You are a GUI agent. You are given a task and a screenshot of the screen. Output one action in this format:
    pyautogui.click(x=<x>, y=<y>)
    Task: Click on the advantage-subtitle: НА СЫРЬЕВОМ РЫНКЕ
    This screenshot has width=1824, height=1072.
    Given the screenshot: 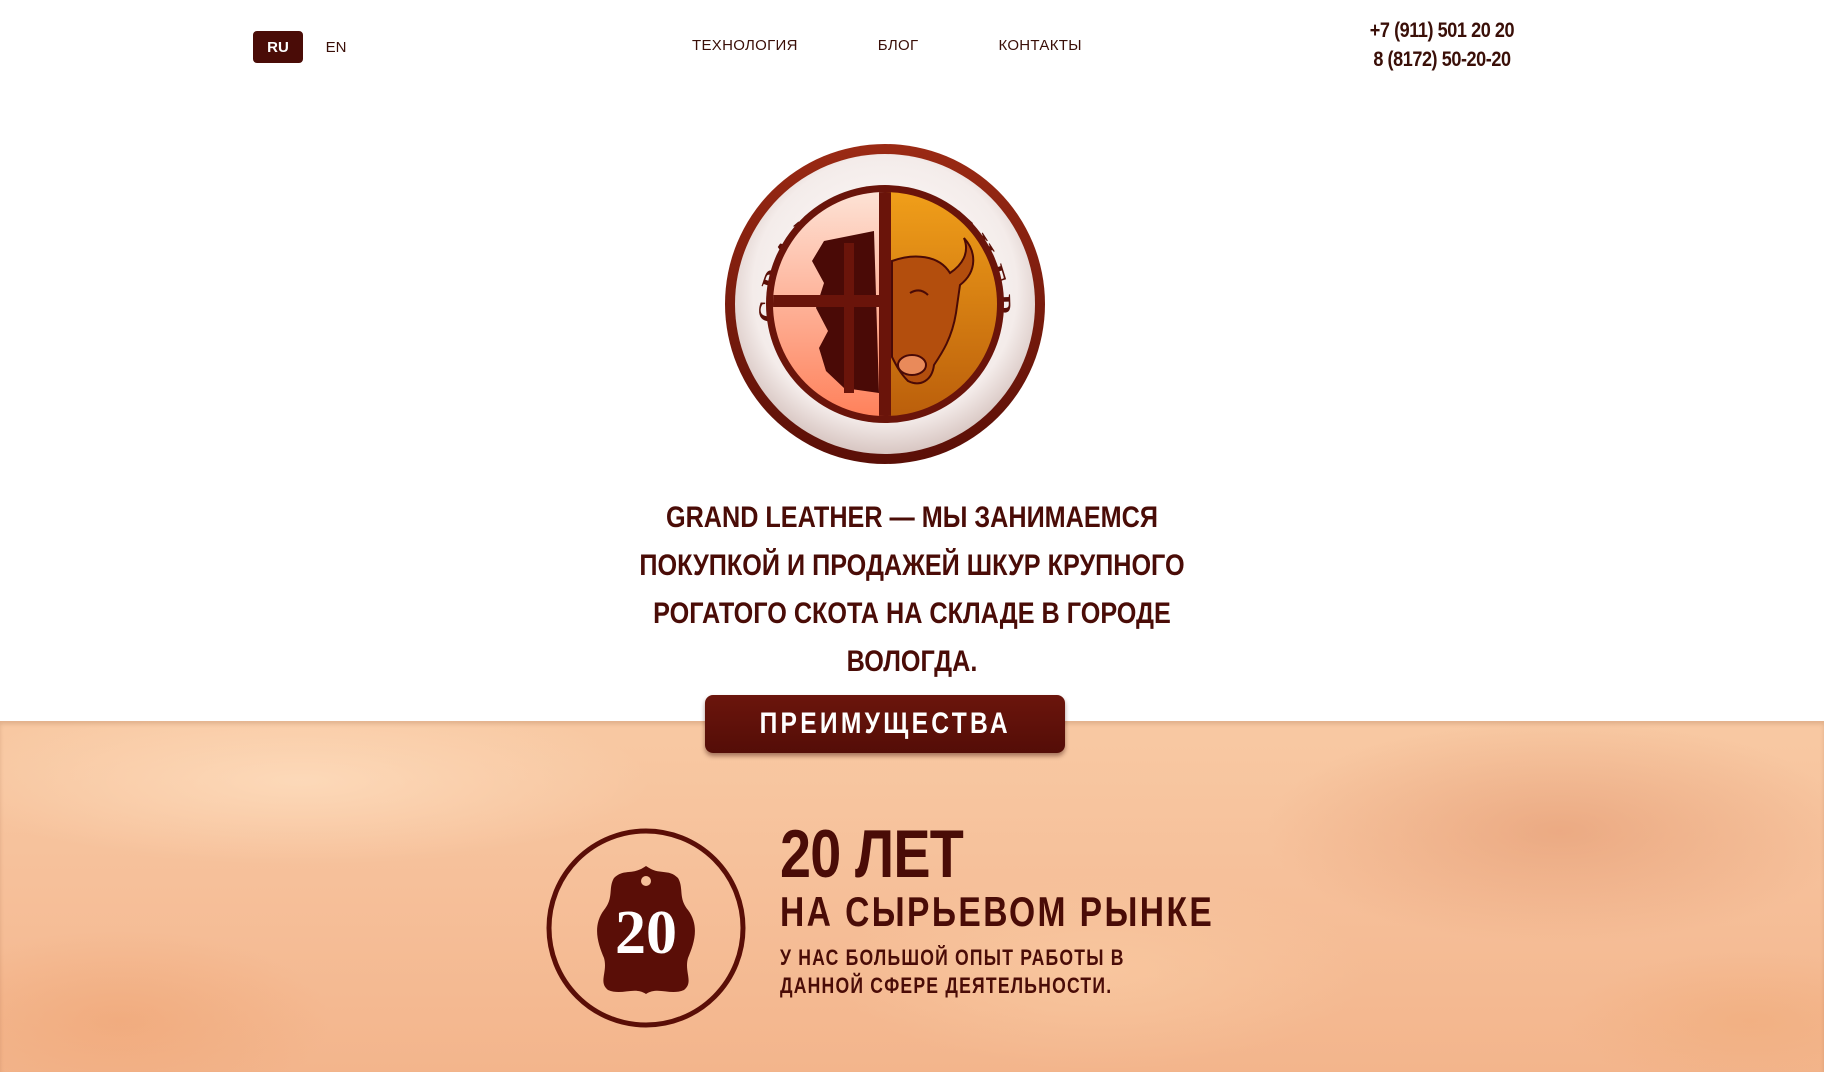 What is the action you would take?
    pyautogui.click(x=997, y=911)
    